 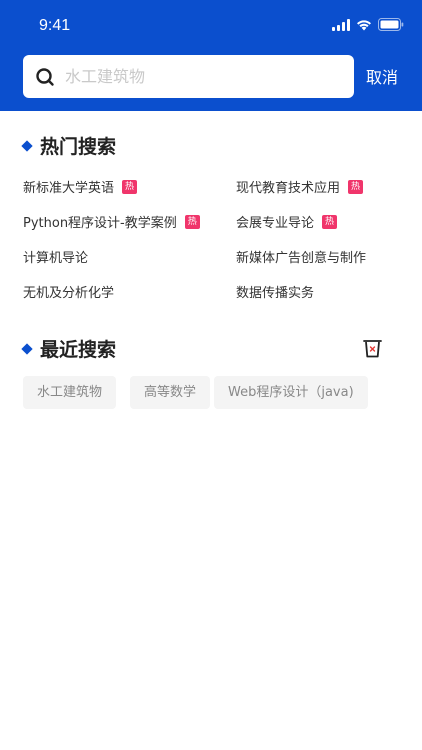 I want to click on hot-item: 计算机导论, so click(x=55, y=256).